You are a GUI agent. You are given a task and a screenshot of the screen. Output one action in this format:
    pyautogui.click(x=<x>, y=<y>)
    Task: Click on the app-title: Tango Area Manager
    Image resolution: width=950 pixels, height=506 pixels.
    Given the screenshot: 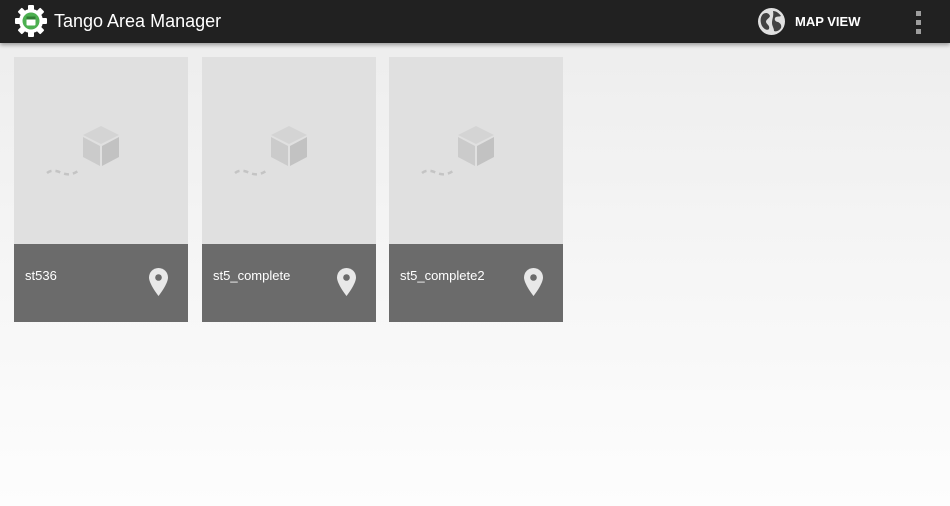 What is the action you would take?
    pyautogui.click(x=138, y=21)
    